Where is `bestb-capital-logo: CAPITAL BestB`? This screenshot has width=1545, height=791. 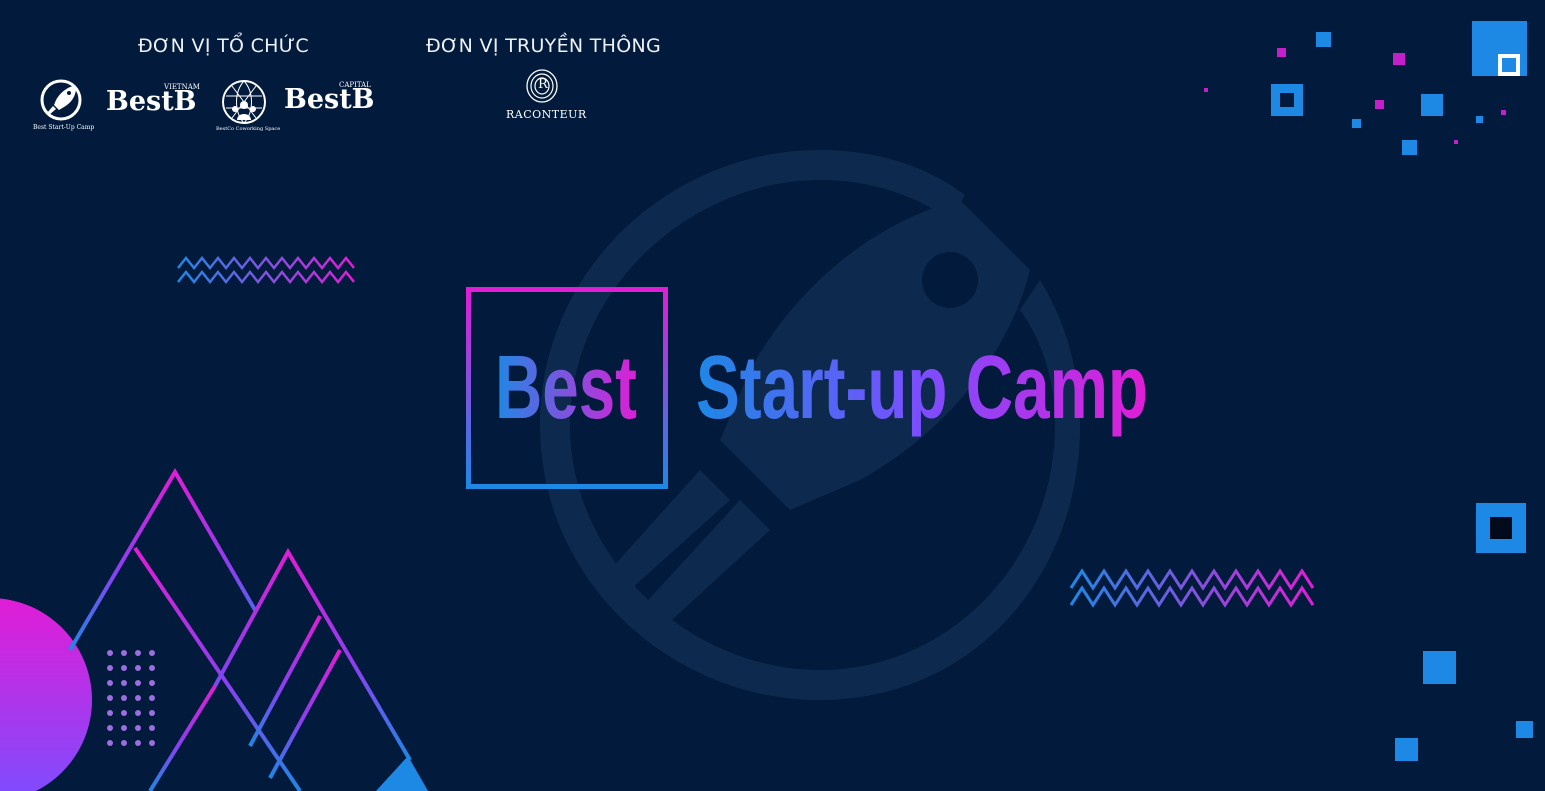 bestb-capital-logo: CAPITAL BestB is located at coordinates (330, 100).